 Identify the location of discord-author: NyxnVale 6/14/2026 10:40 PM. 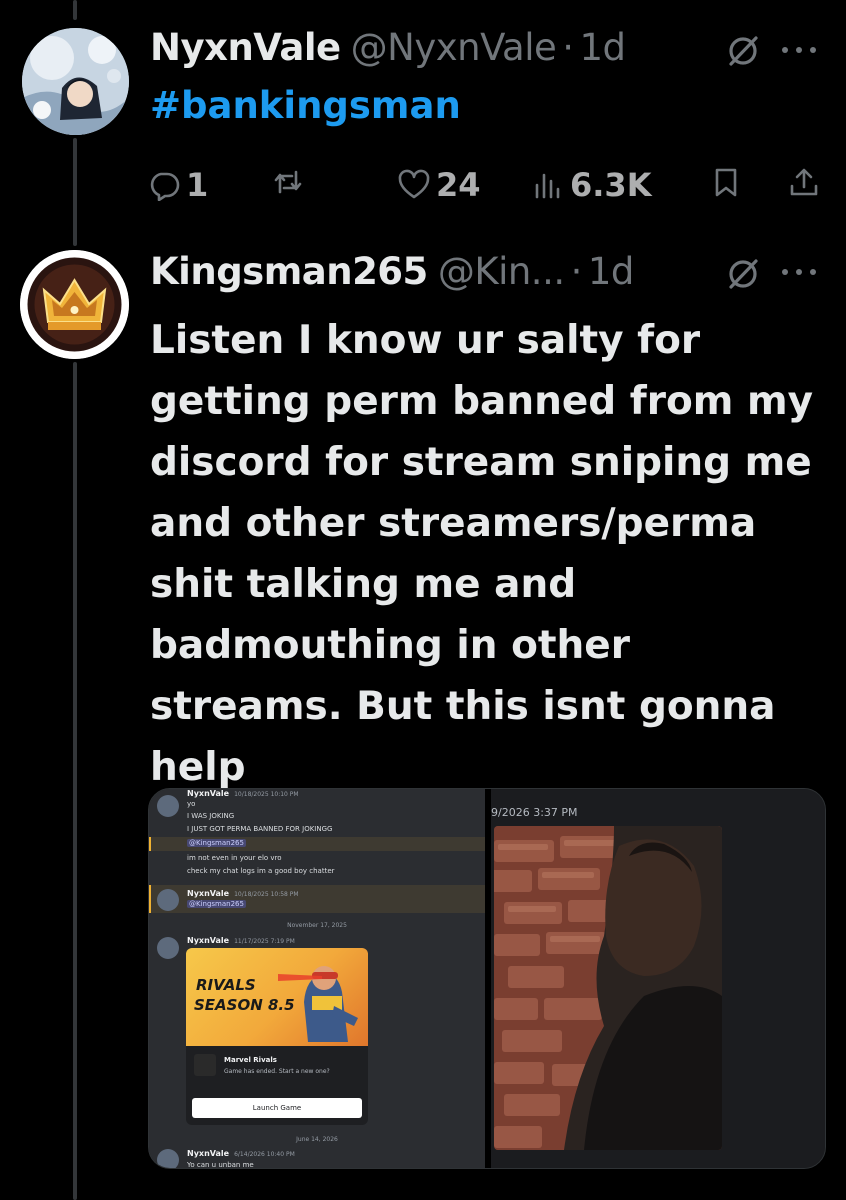
(241, 1153).